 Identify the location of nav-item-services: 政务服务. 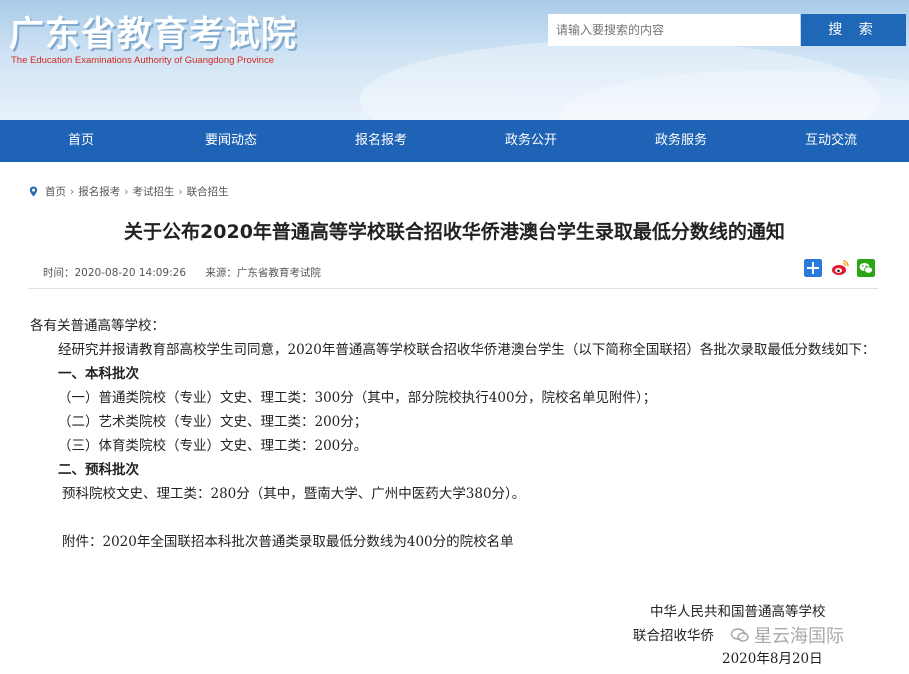
(681, 141).